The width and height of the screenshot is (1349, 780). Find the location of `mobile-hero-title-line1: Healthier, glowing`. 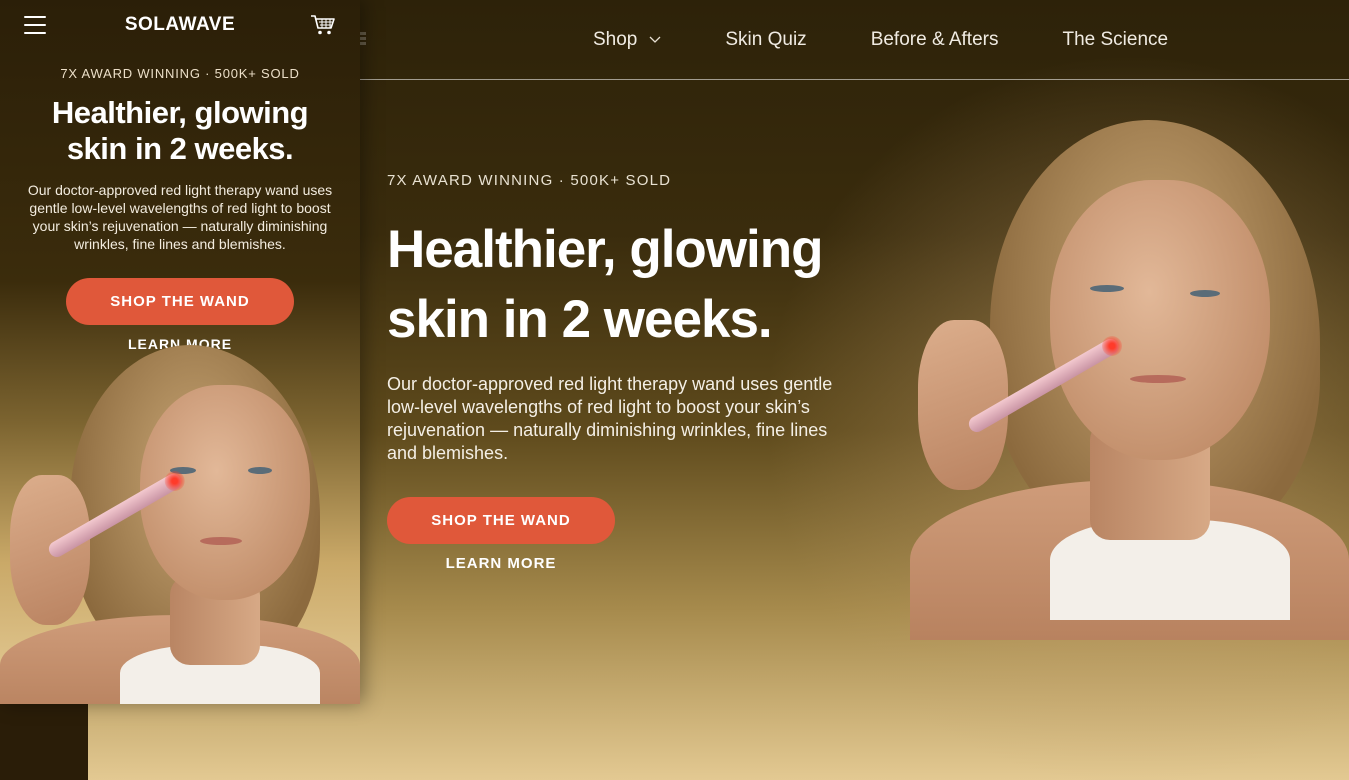

mobile-hero-title-line1: Healthier, glowing is located at coordinates (180, 112).